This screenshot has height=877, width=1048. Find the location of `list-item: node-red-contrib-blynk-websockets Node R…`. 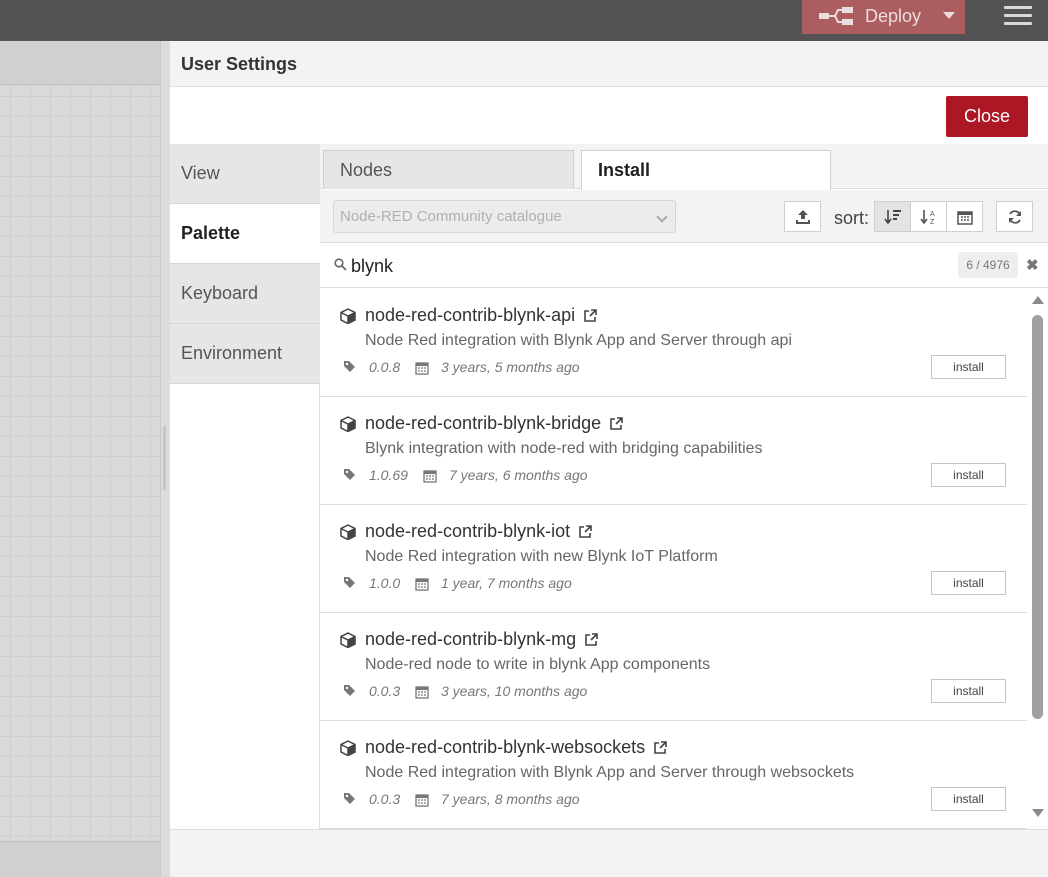

list-item: node-red-contrib-blynk-websockets Node R… is located at coordinates (673, 775).